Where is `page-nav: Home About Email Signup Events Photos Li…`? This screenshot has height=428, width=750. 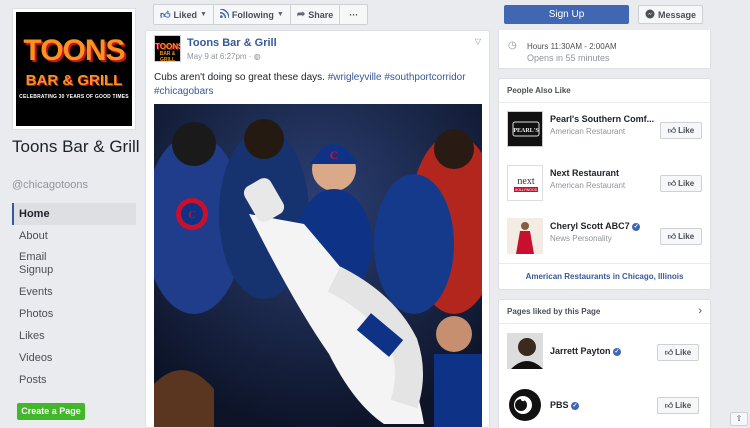
page-nav: Home About Email Signup Events Photos Li… is located at coordinates (74, 297).